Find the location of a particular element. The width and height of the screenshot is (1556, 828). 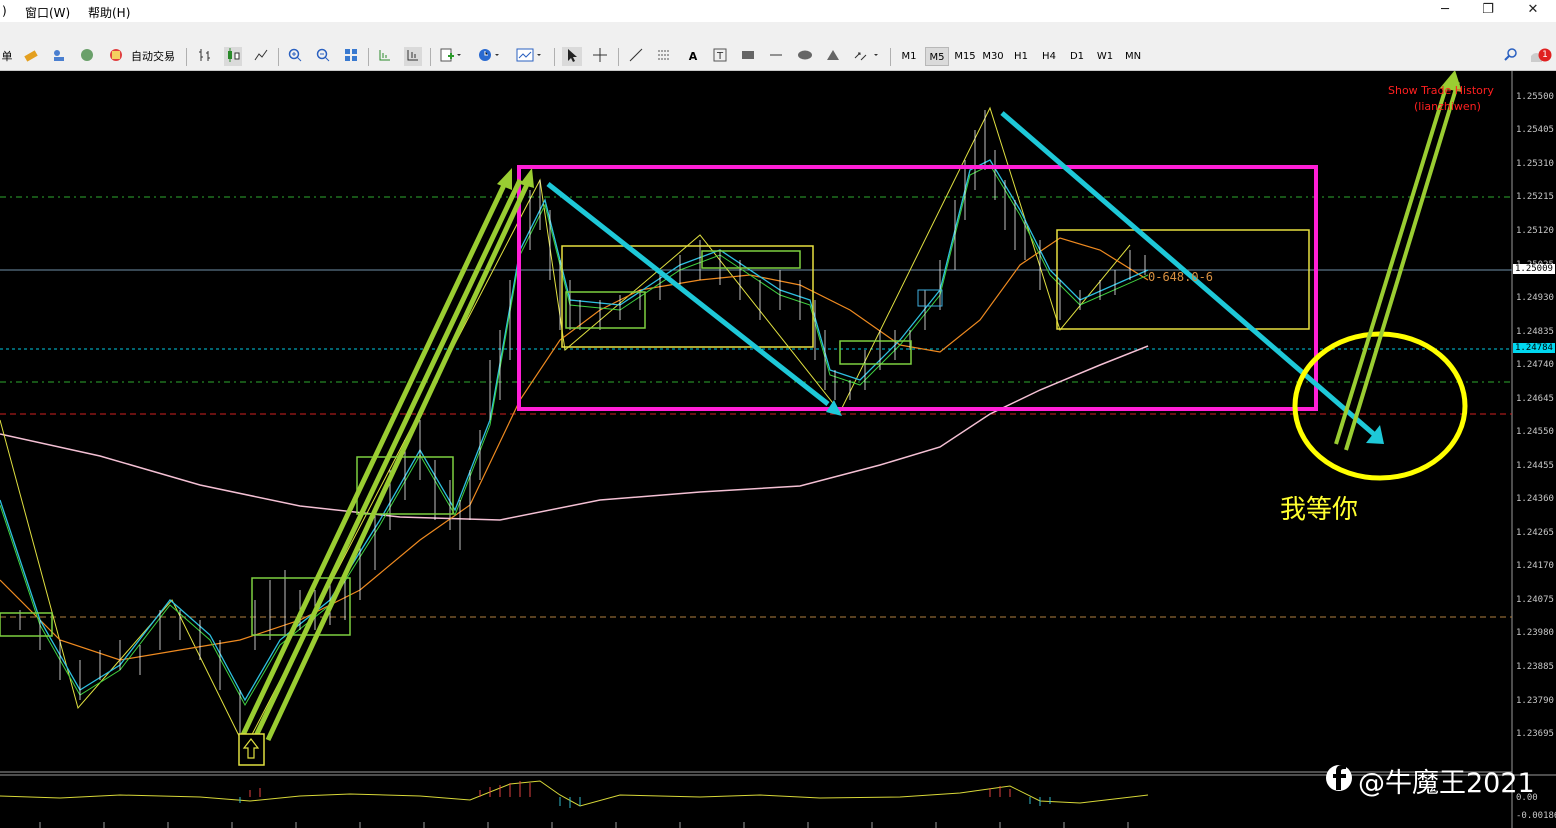

price-tick: 1.25215 is located at coordinates (1535, 197).